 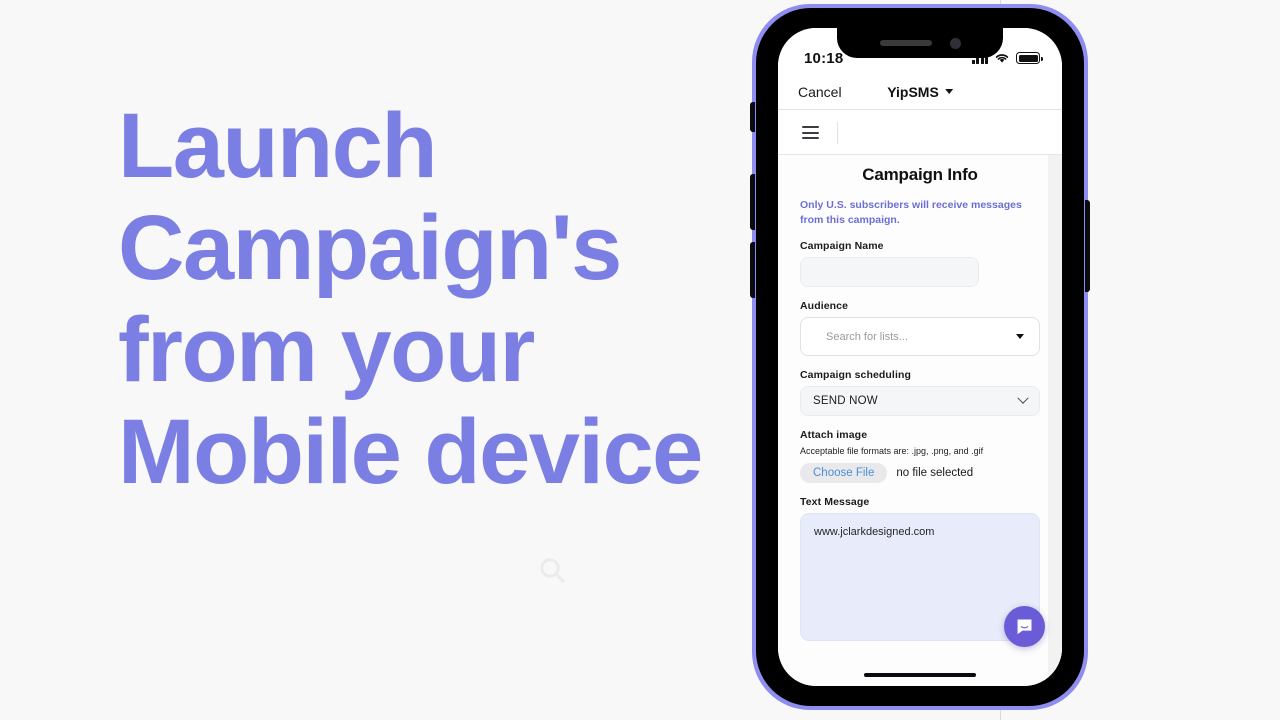 I want to click on chat-bubble-glyph, so click(x=1024, y=627).